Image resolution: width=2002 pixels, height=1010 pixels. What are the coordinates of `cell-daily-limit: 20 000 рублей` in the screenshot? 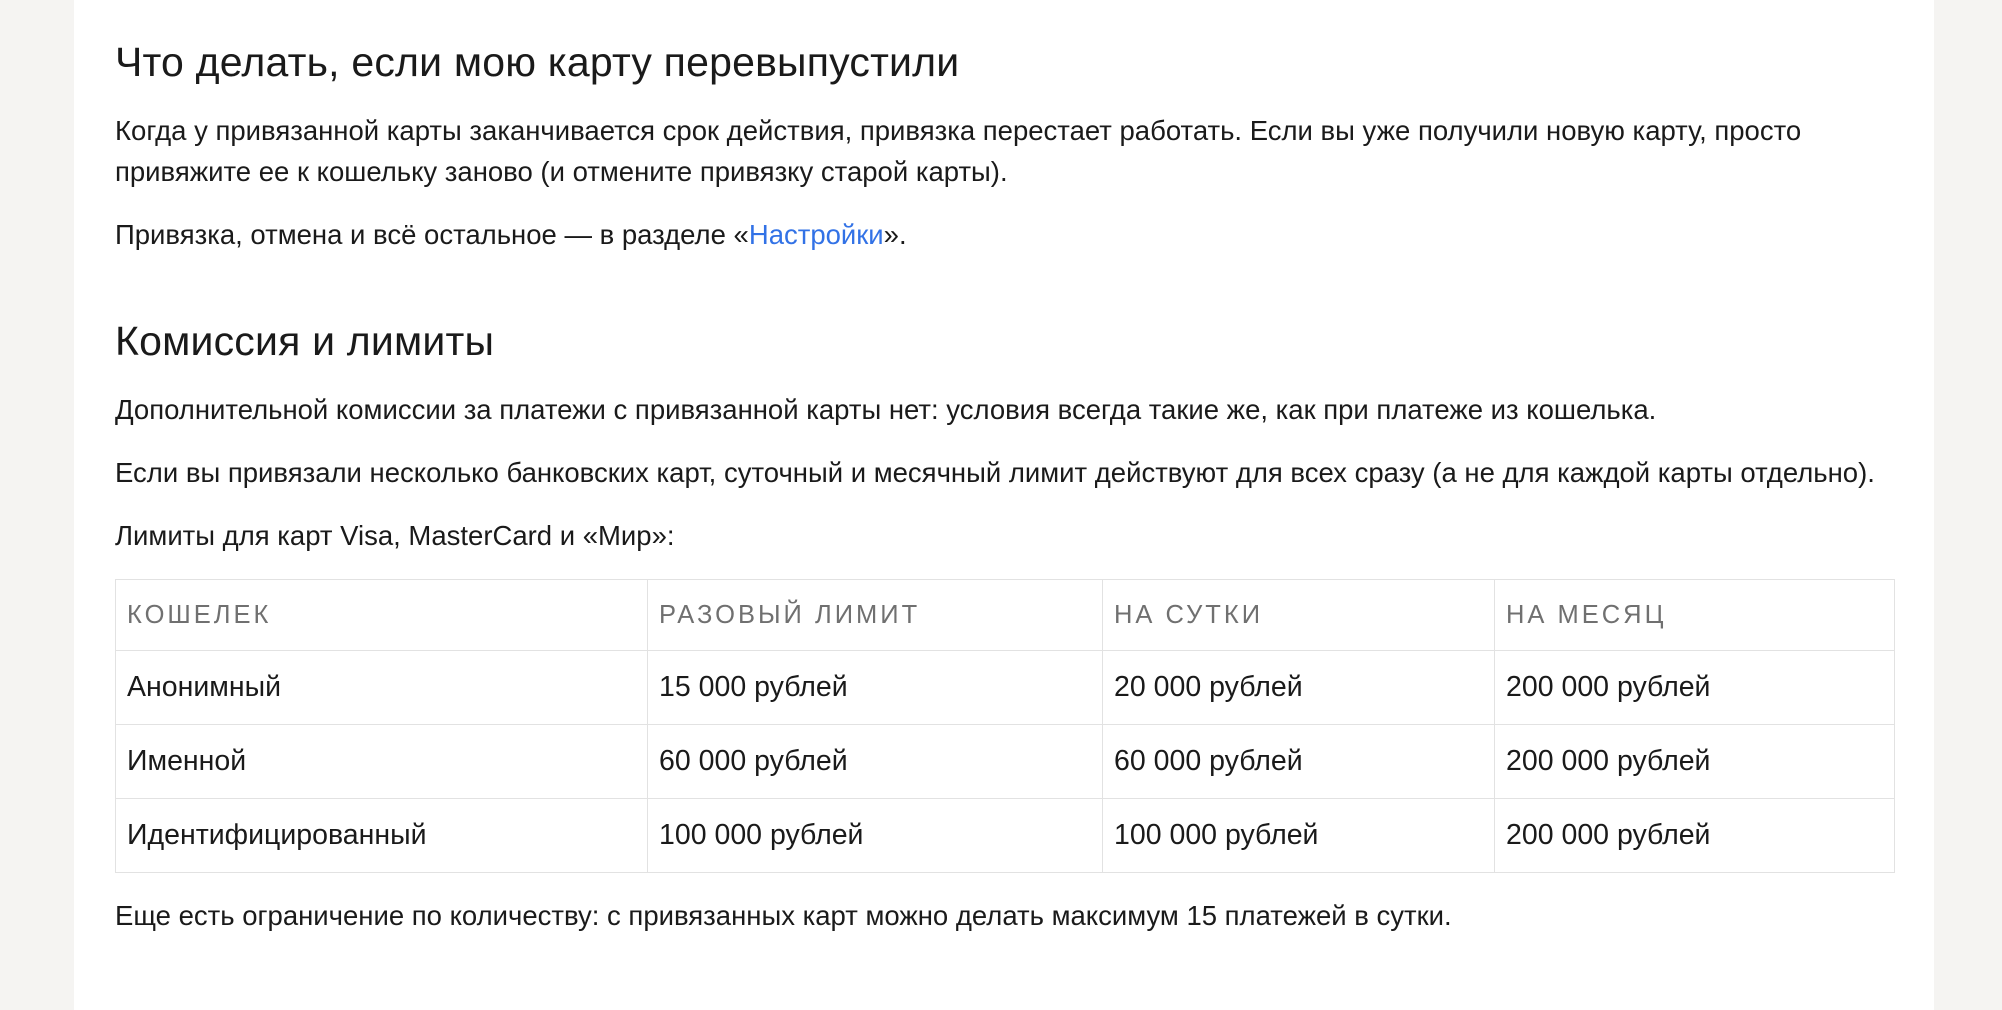 It's located at (1298, 687).